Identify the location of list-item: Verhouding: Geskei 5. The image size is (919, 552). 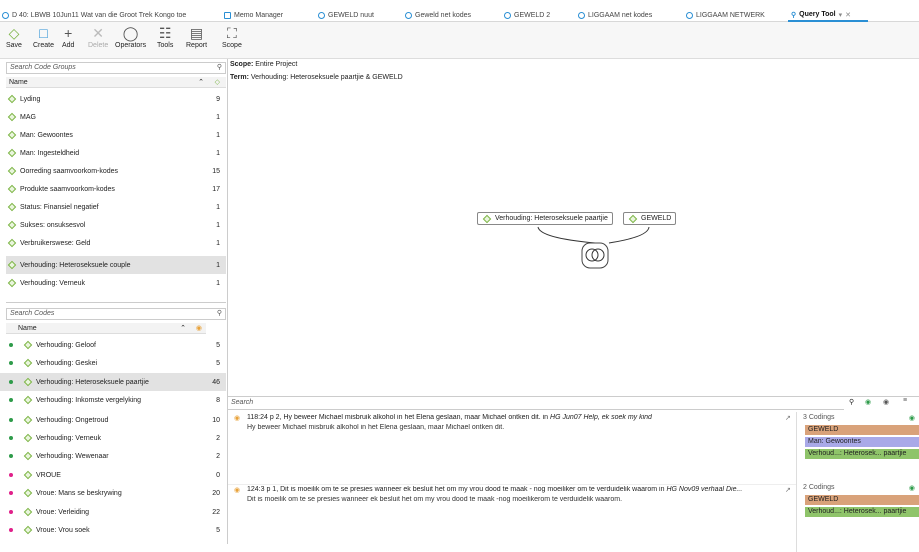
(113, 363).